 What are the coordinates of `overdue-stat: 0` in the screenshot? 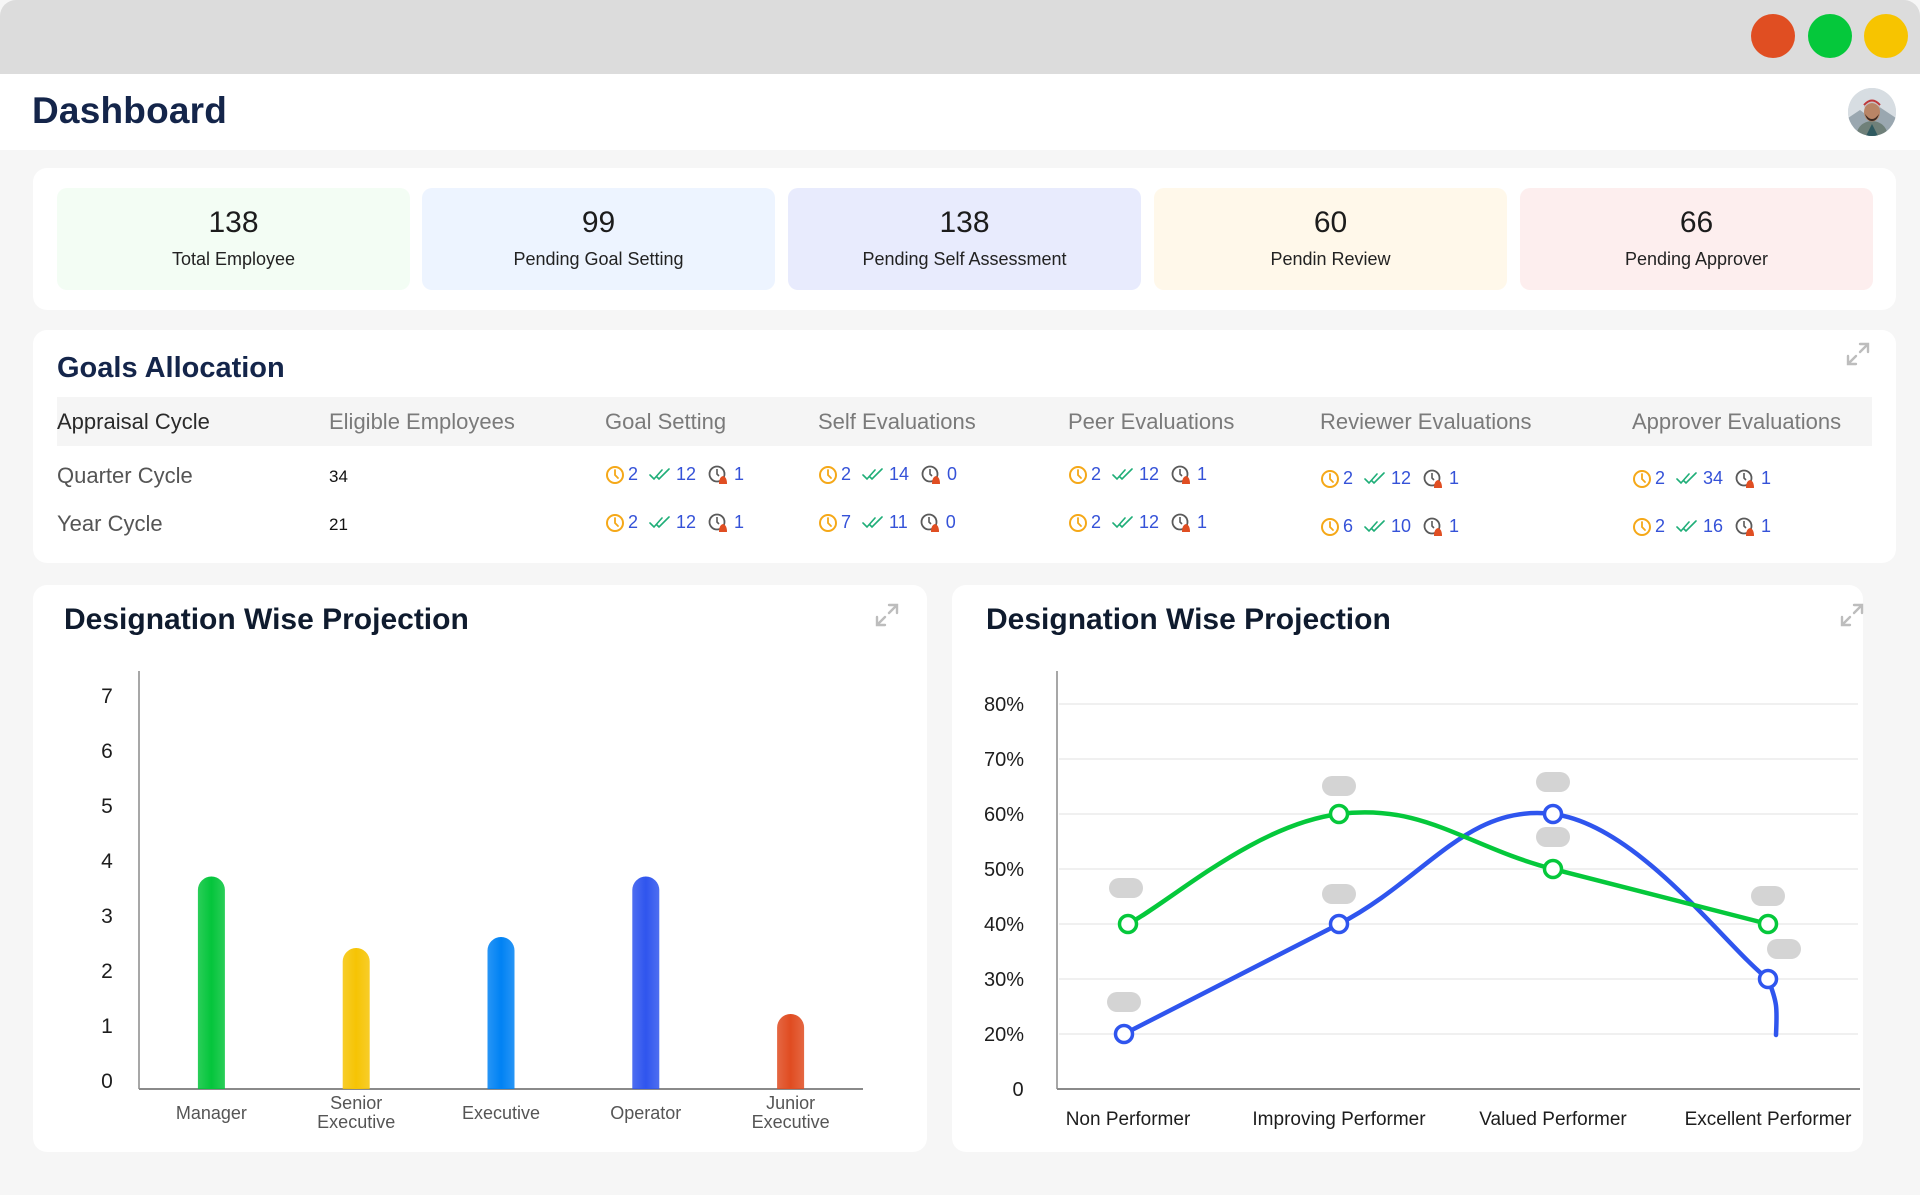 It's located at (937, 522).